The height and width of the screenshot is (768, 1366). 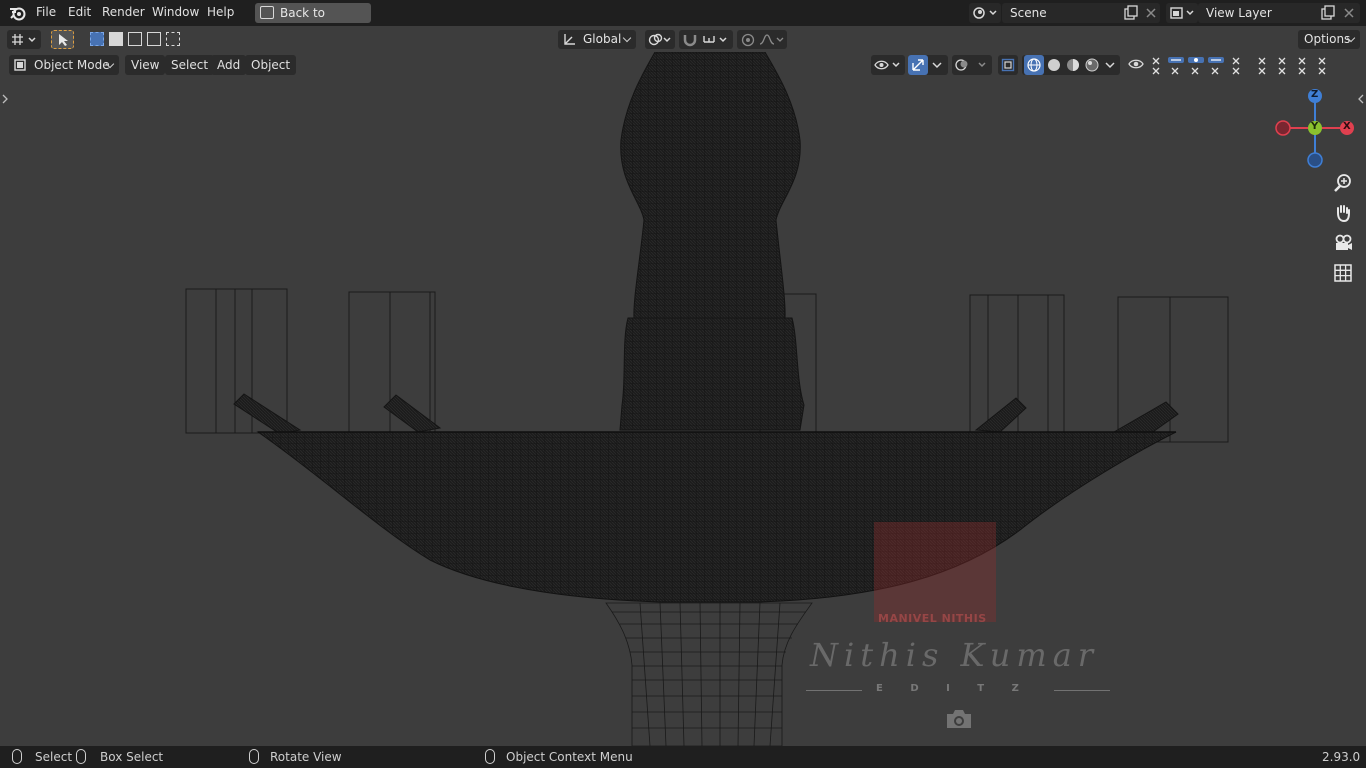 I want to click on watermark: MANIVEL NITHIS Nithis Kumar E D I T Z, so click(x=960, y=634).